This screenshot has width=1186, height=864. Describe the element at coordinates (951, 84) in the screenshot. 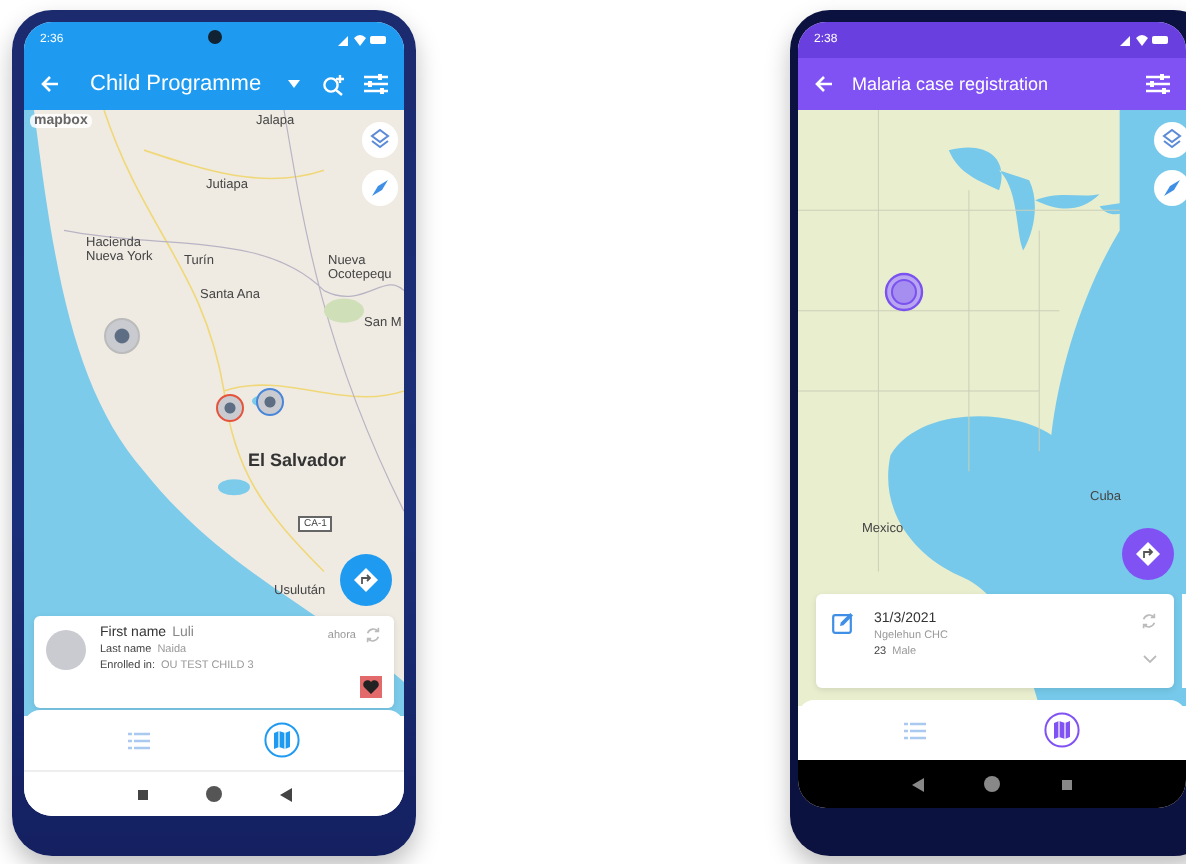

I see `screen-title: Malaria case registration` at that location.